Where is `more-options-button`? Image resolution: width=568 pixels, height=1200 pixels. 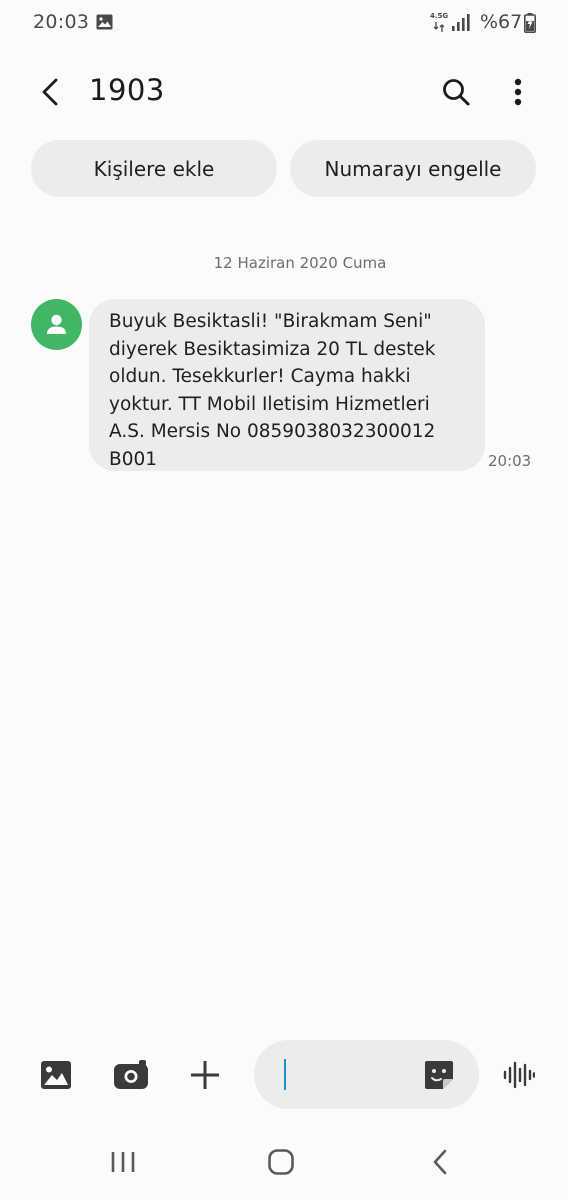 more-options-button is located at coordinates (518, 92).